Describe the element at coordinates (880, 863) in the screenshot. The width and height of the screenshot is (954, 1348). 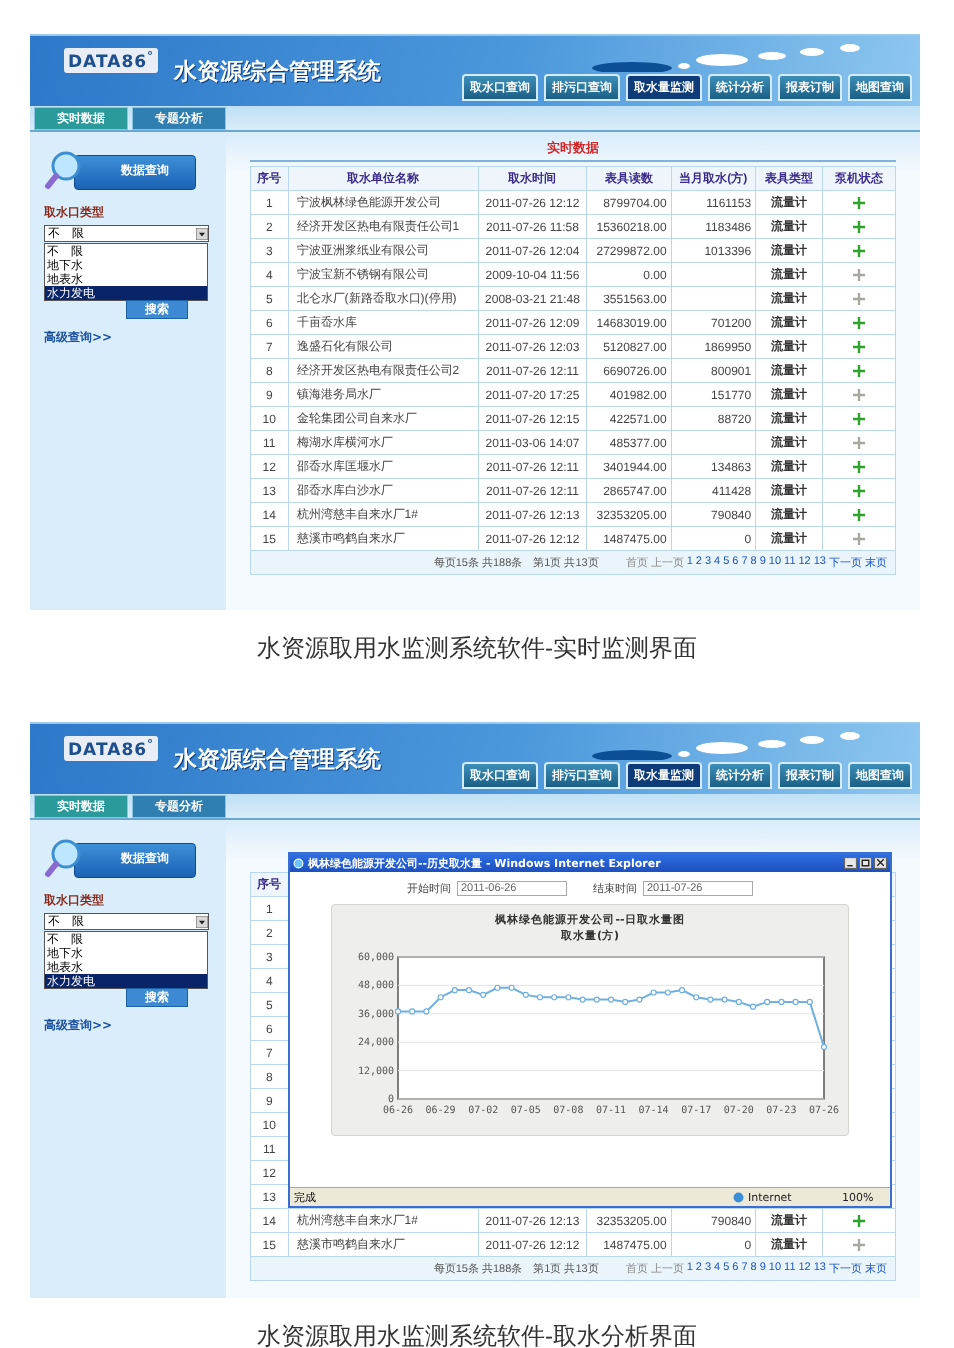
I see `close-icon` at that location.